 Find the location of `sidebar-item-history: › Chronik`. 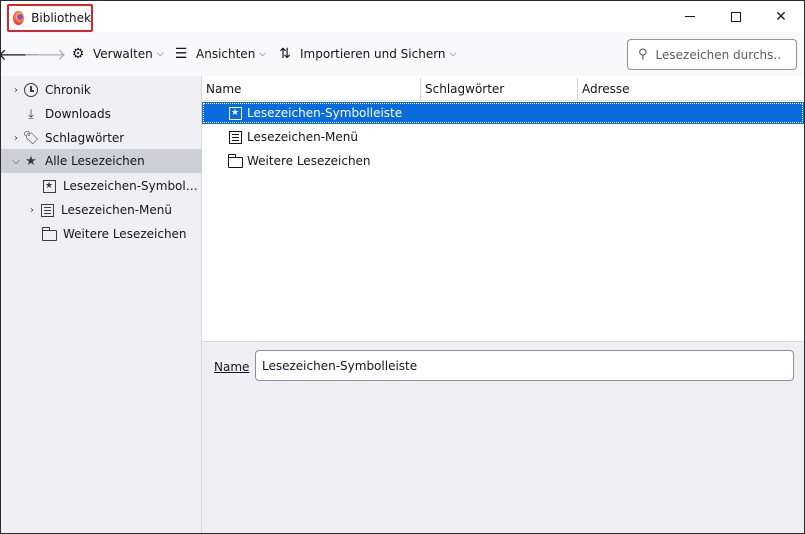

sidebar-item-history: › Chronik is located at coordinates (101, 90).